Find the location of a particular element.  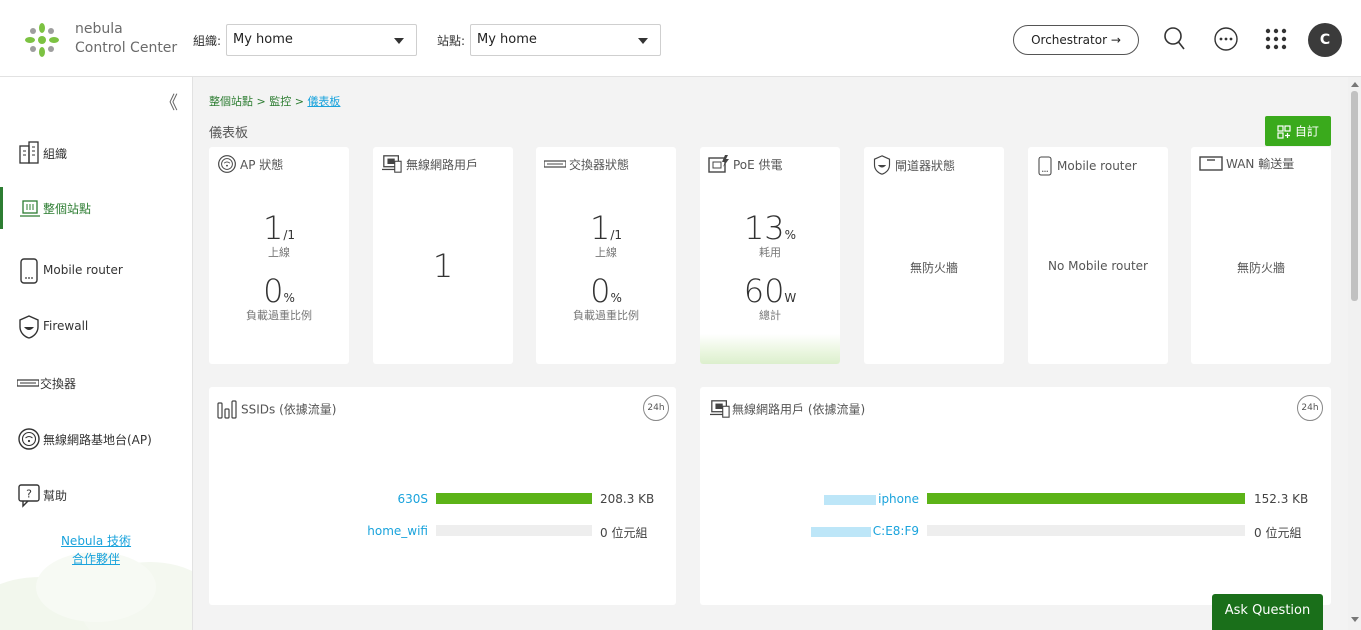

panel-title: SSIDs (依據流量) is located at coordinates (289, 409).